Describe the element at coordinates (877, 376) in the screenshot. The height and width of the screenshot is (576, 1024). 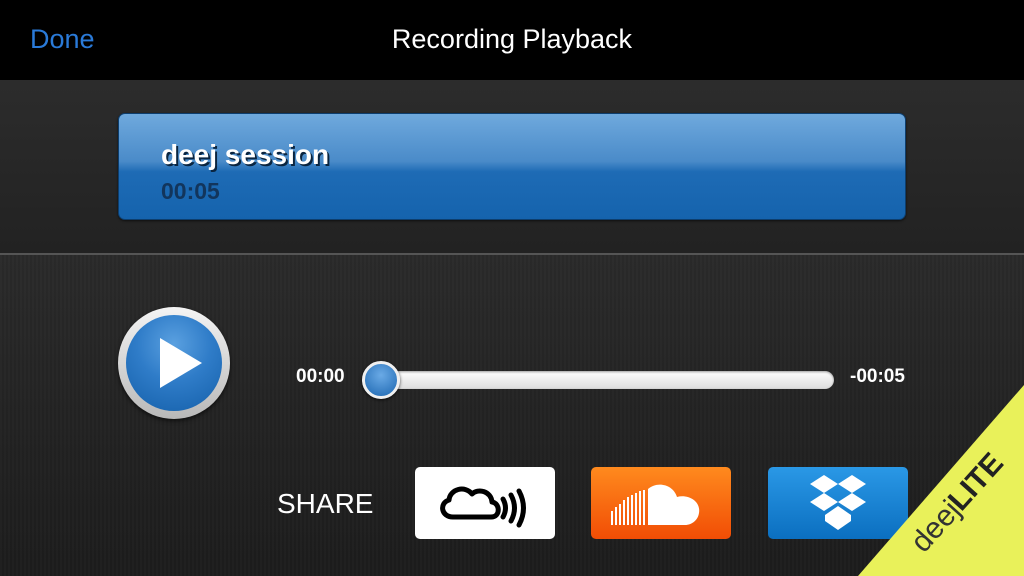
I see `remaining-time: -00:05` at that location.